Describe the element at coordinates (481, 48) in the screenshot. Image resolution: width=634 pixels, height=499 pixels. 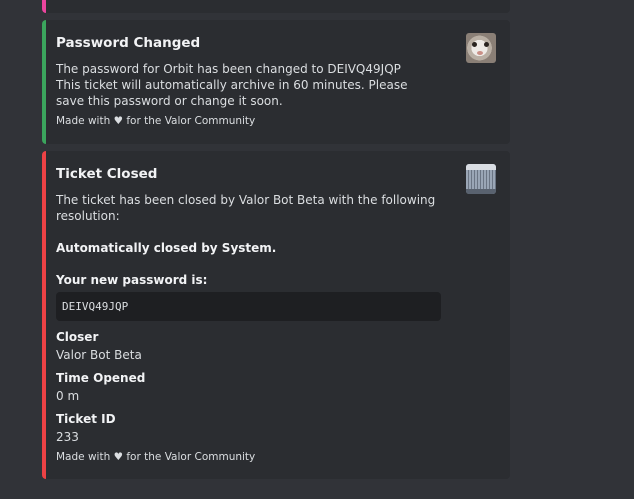
I see `cat-avatar-icon` at that location.